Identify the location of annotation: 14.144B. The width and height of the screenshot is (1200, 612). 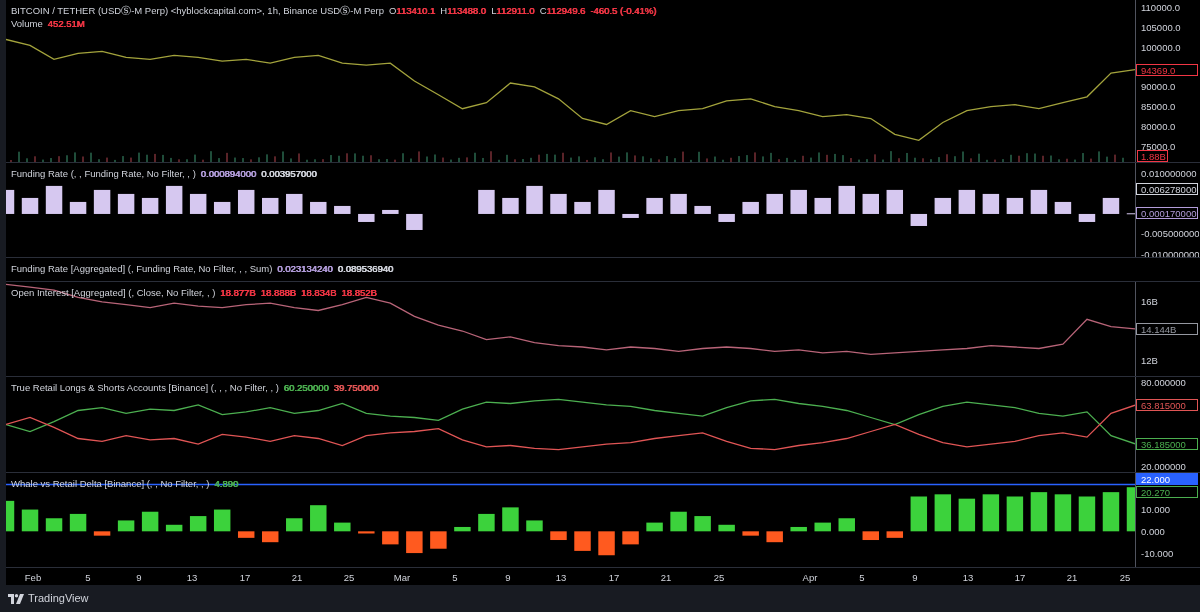
(1159, 329).